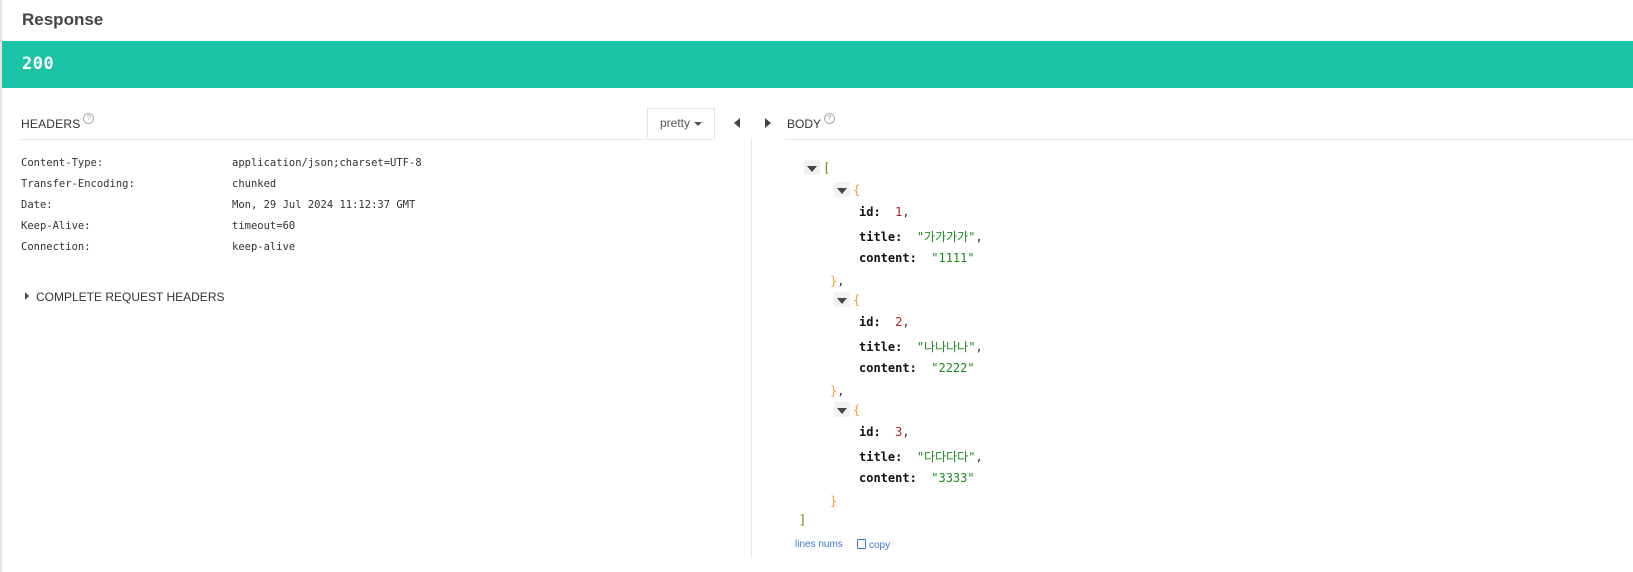 This screenshot has width=1633, height=572. I want to click on json-line: id: 3,, so click(884, 432).